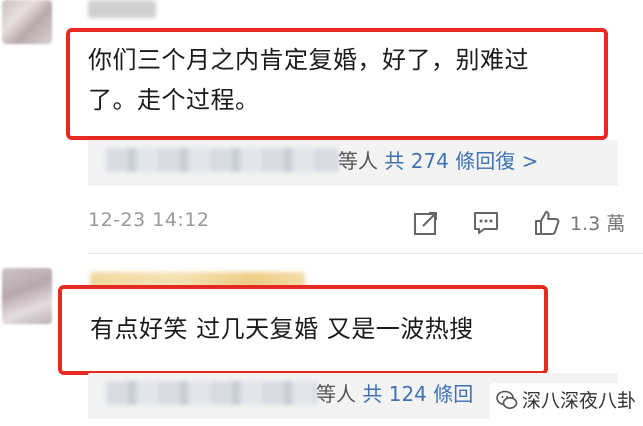 Image resolution: width=643 pixels, height=426 pixels. What do you see at coordinates (308, 80) in the screenshot?
I see `comment-text: 你们三个月之内肯定复婚，好了，别难过 了。走个过程。` at bounding box center [308, 80].